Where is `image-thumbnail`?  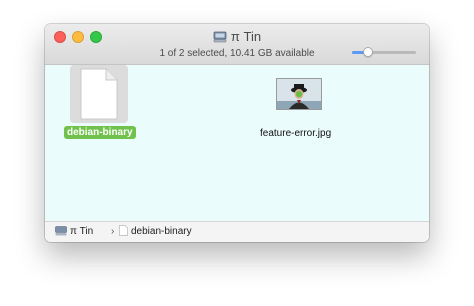
image-thumbnail is located at coordinates (299, 94).